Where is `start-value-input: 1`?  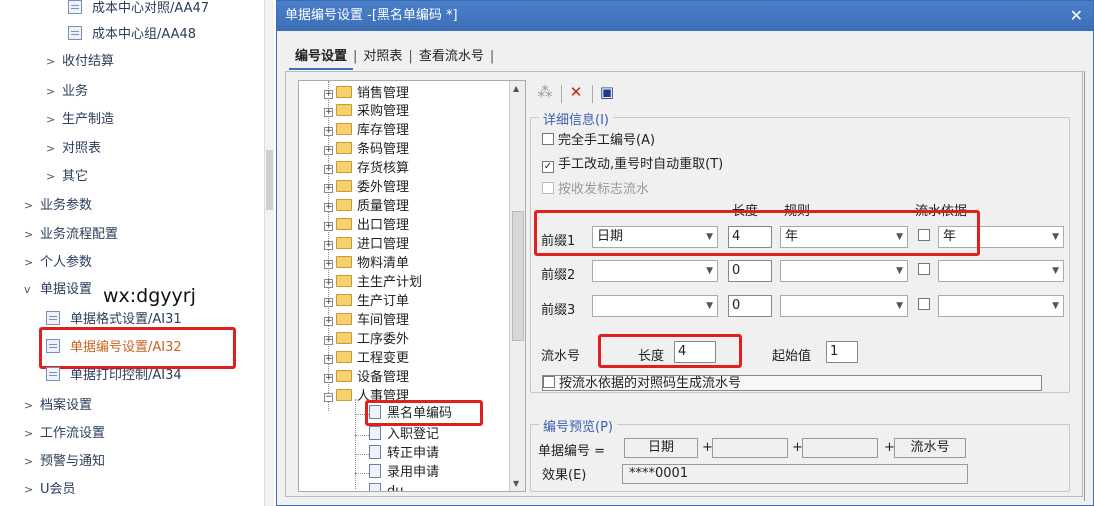 start-value-input: 1 is located at coordinates (842, 352).